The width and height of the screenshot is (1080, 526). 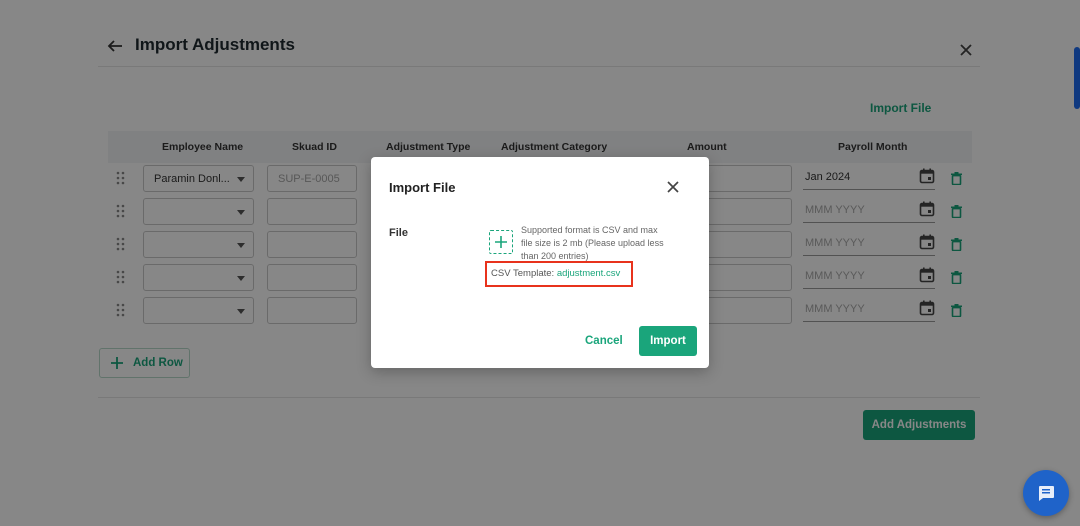 I want to click on chat-icon, so click(x=1046, y=493).